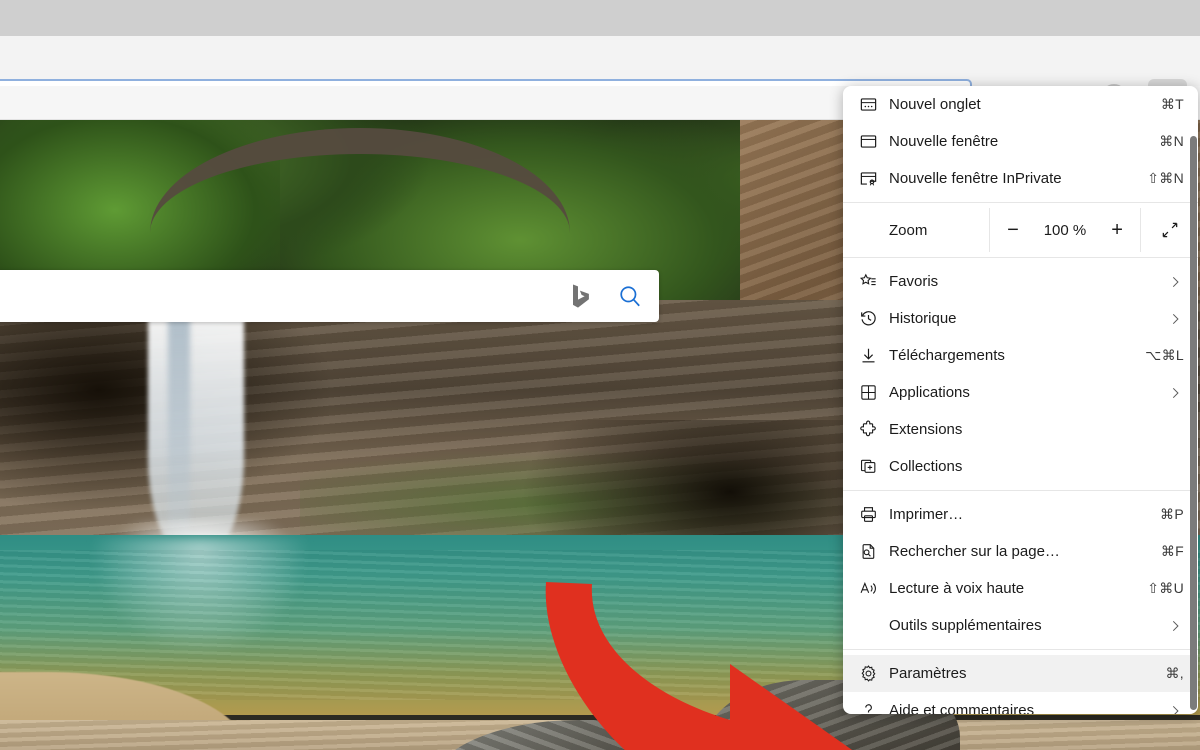 The height and width of the screenshot is (750, 1200). Describe the element at coordinates (929, 392) in the screenshot. I see `menu-item-label: Applications` at that location.